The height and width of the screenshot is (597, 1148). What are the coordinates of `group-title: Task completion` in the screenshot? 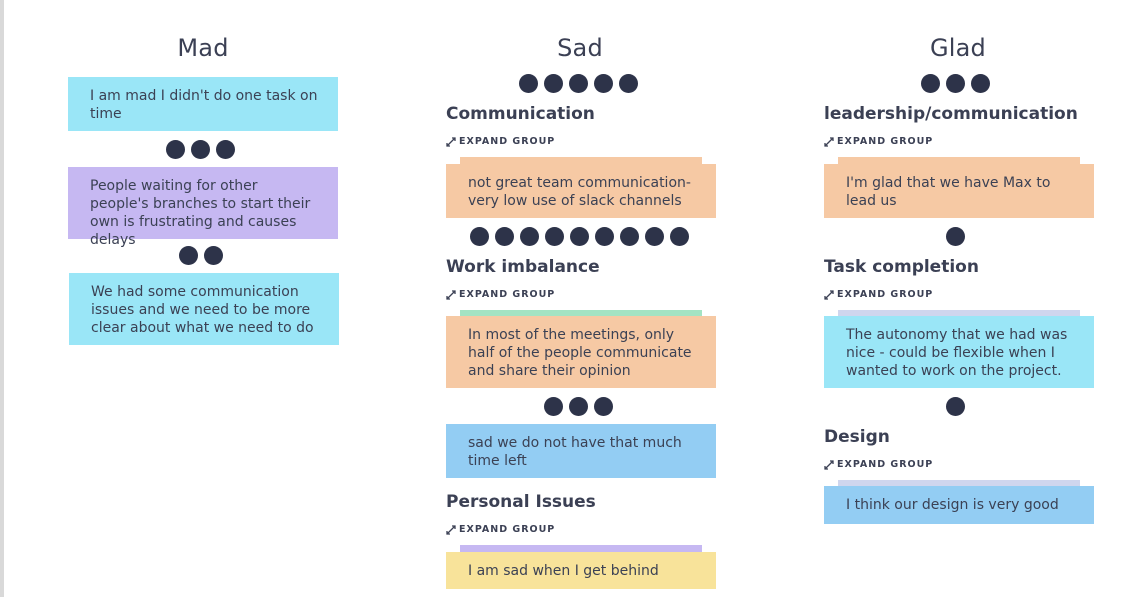 It's located at (901, 267).